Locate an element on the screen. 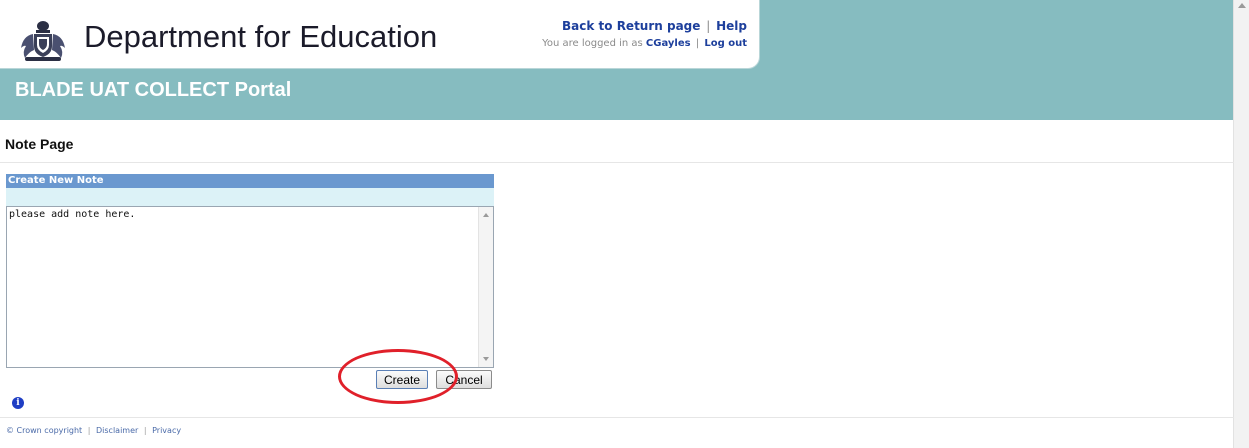  portal-title: BLADE UAT COLLECT Portal is located at coordinates (153, 90).